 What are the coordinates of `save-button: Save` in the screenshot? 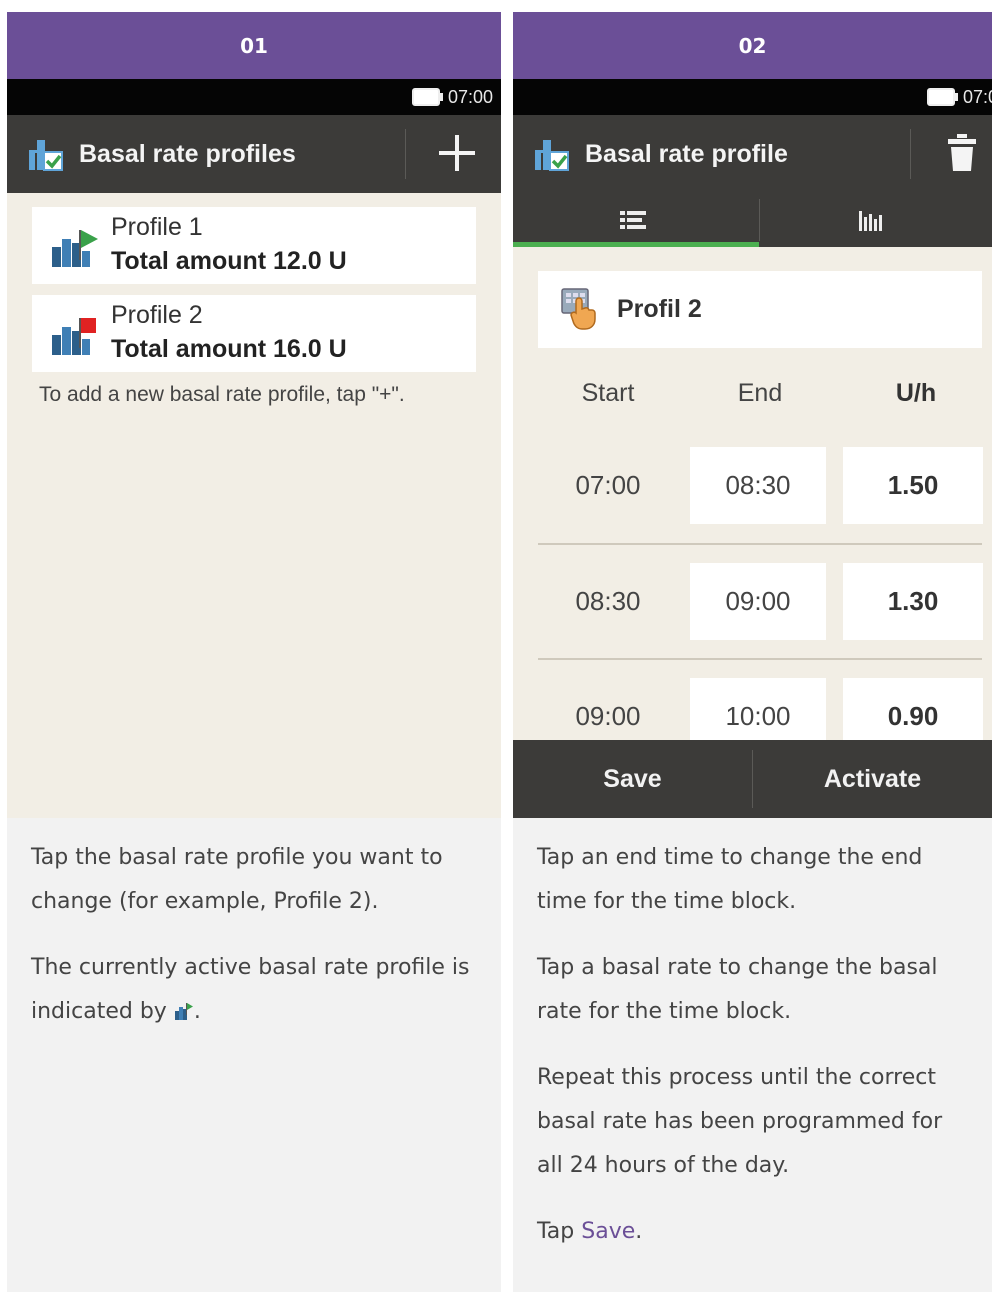 It's located at (632, 779).